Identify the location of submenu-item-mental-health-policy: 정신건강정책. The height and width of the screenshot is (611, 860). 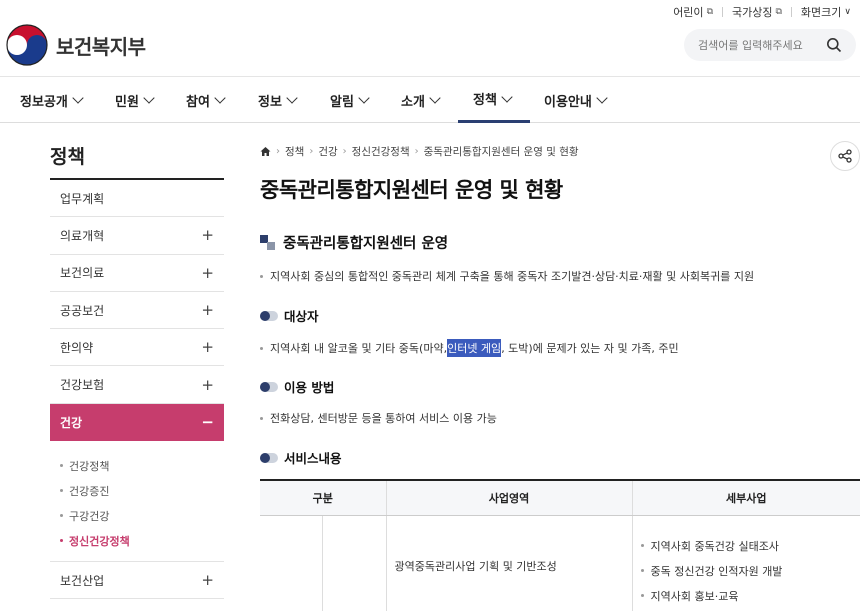
(142, 540).